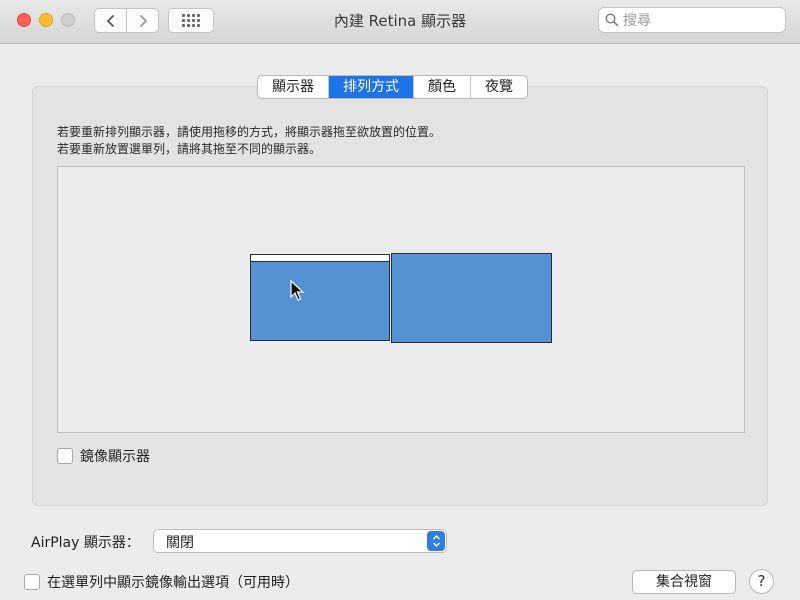 This screenshot has height=600, width=800. Describe the element at coordinates (300, 541) in the screenshot. I see `airplay-display-select: 關閉` at that location.